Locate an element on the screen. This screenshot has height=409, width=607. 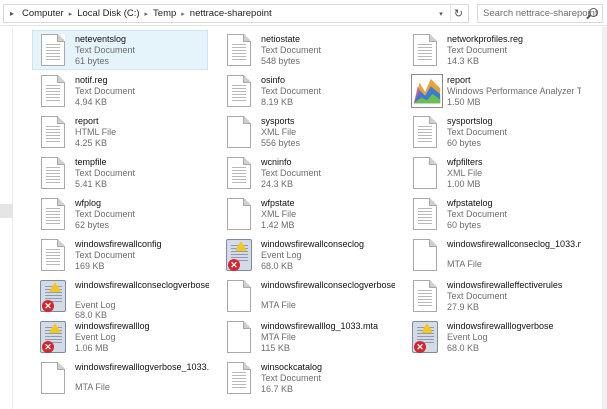
history-dropdown-icon: ▾ is located at coordinates (441, 13).